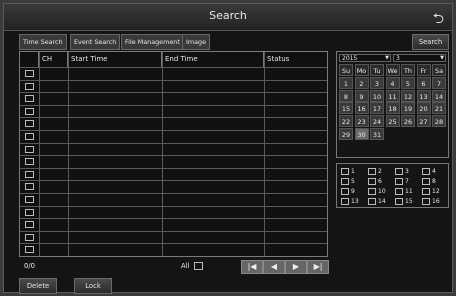  What do you see at coordinates (431, 201) in the screenshot?
I see `channel-checkbox: 16` at bounding box center [431, 201].